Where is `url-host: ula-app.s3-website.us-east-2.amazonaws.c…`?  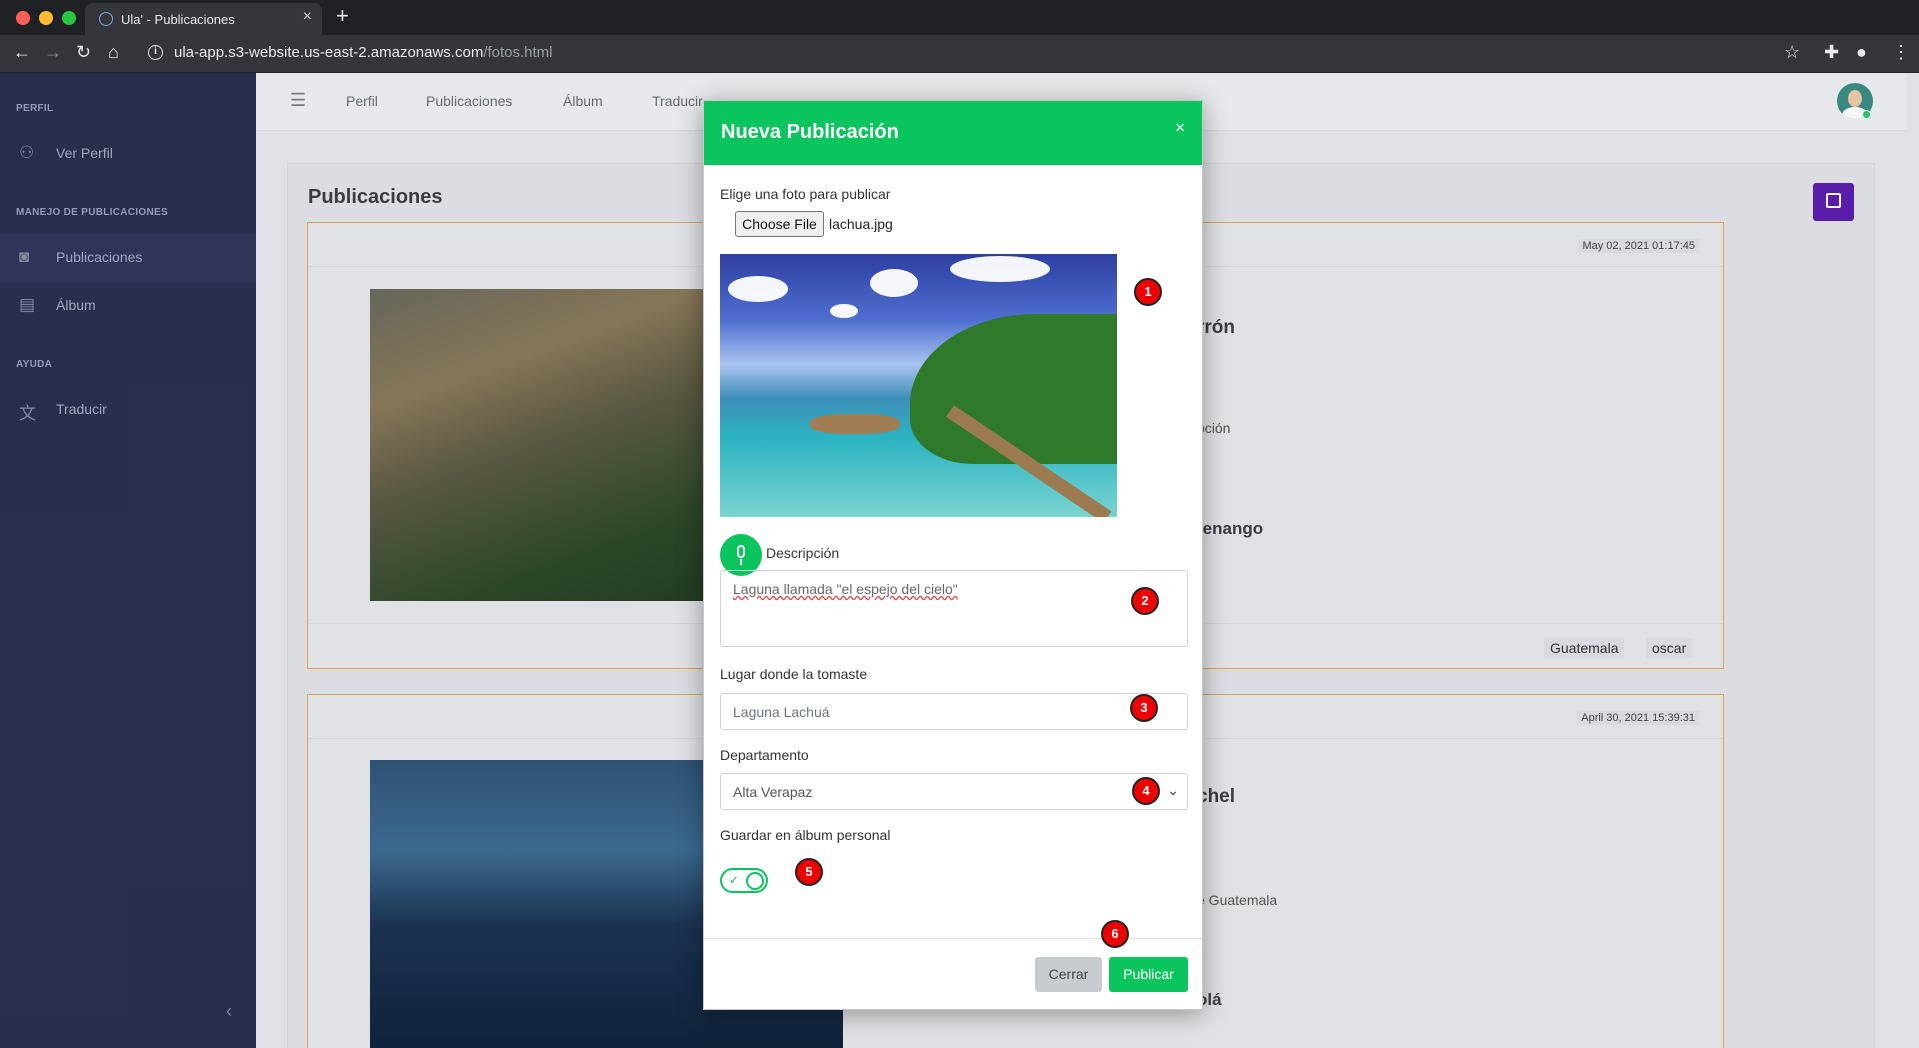 url-host: ula-app.s3-website.us-east-2.amazonaws.c… is located at coordinates (329, 52).